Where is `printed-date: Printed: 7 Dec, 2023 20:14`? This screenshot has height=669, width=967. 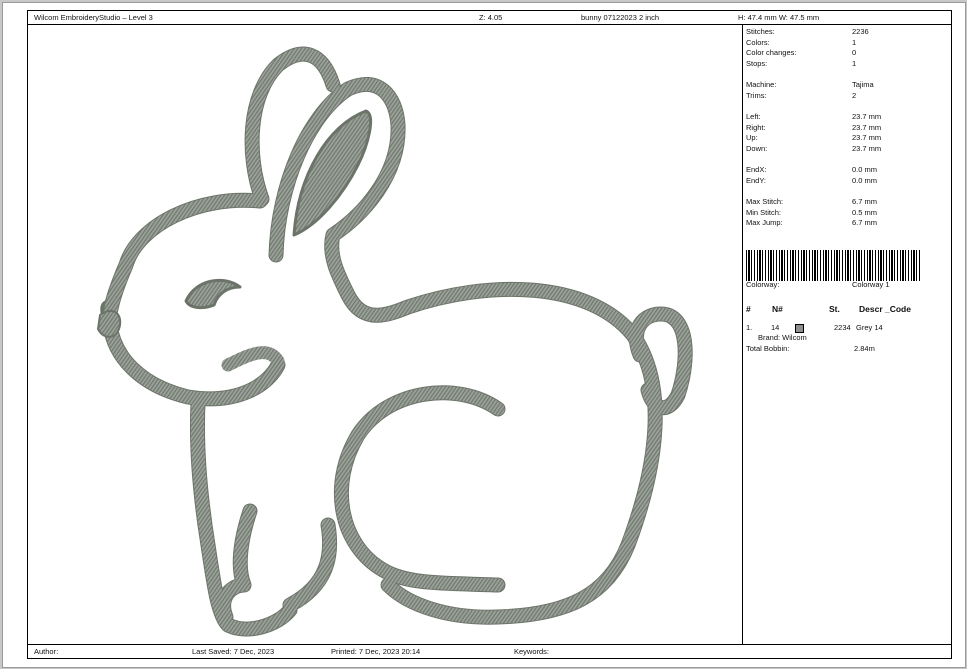 printed-date: Printed: 7 Dec, 2023 20:14 is located at coordinates (376, 651).